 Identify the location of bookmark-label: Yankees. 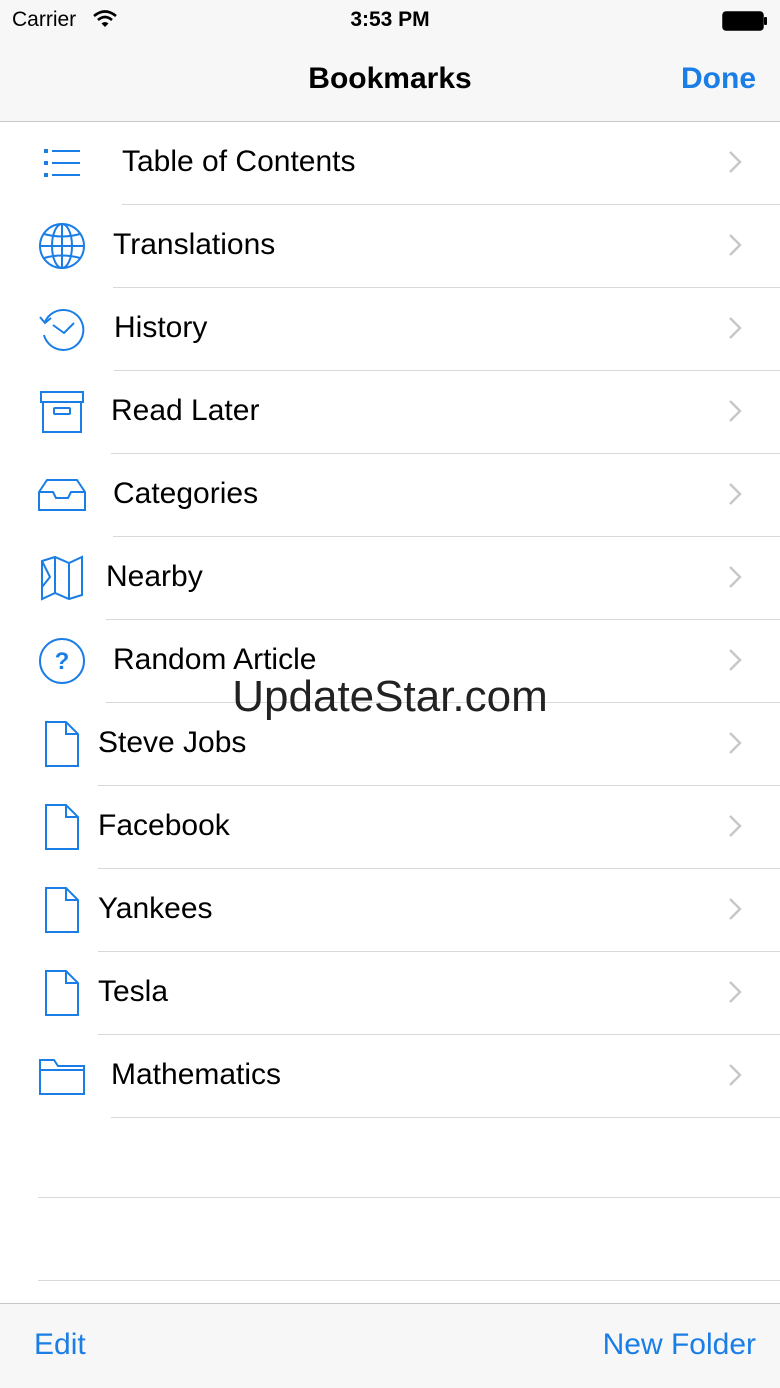
(155, 908).